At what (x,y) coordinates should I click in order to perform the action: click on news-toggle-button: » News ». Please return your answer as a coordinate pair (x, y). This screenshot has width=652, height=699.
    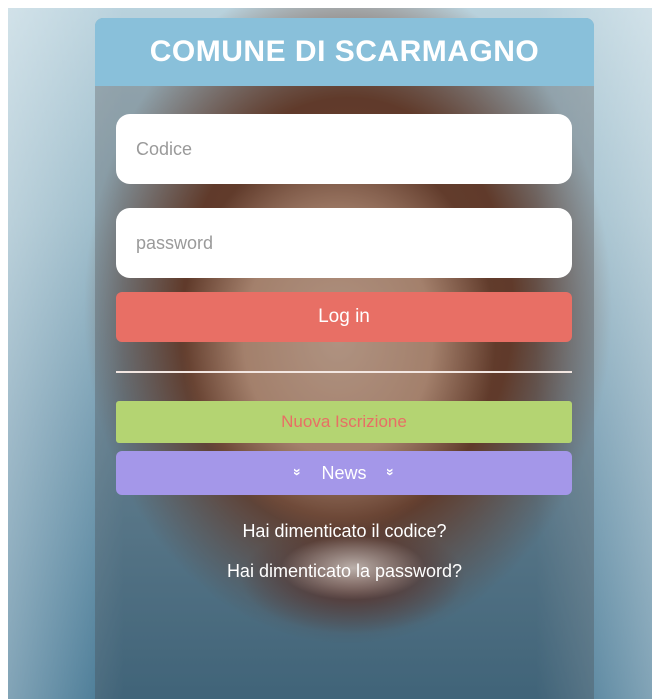
    Looking at the image, I should click on (344, 473).